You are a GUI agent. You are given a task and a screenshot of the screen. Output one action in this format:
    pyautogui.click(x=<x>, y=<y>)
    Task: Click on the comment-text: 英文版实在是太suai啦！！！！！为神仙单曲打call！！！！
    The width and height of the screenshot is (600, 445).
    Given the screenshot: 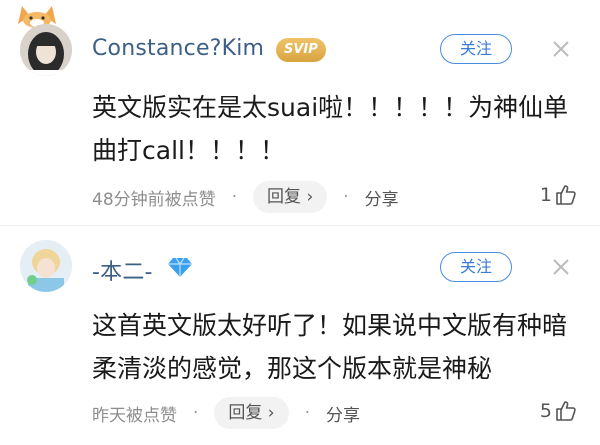 What is the action you would take?
    pyautogui.click(x=330, y=129)
    